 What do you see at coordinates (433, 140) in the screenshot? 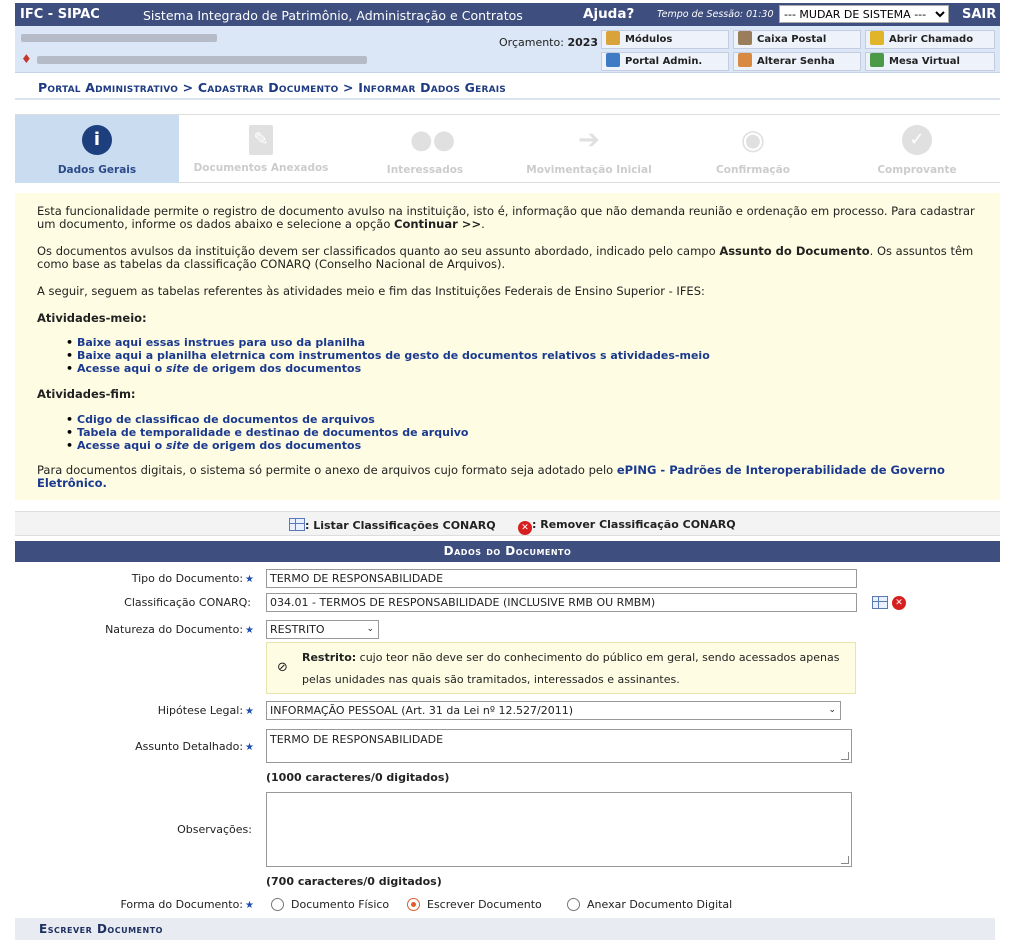
I see `people-icon: ●●` at bounding box center [433, 140].